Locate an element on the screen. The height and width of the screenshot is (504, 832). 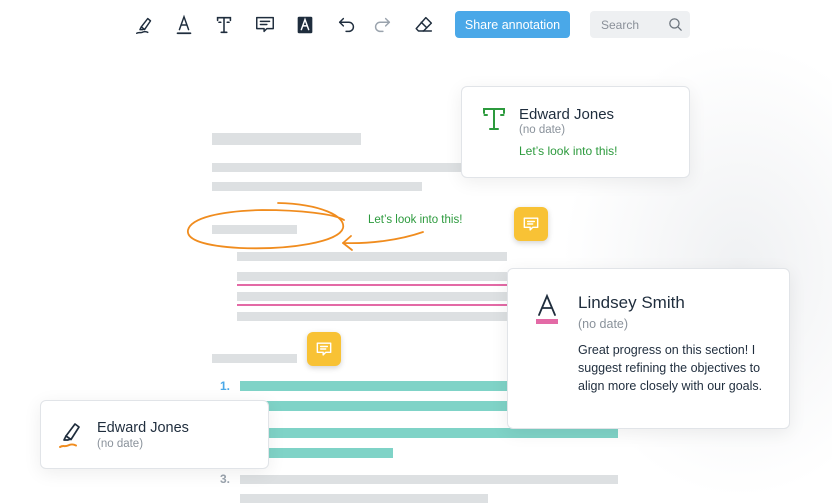
arrow-mark is located at coordinates (383, 238).